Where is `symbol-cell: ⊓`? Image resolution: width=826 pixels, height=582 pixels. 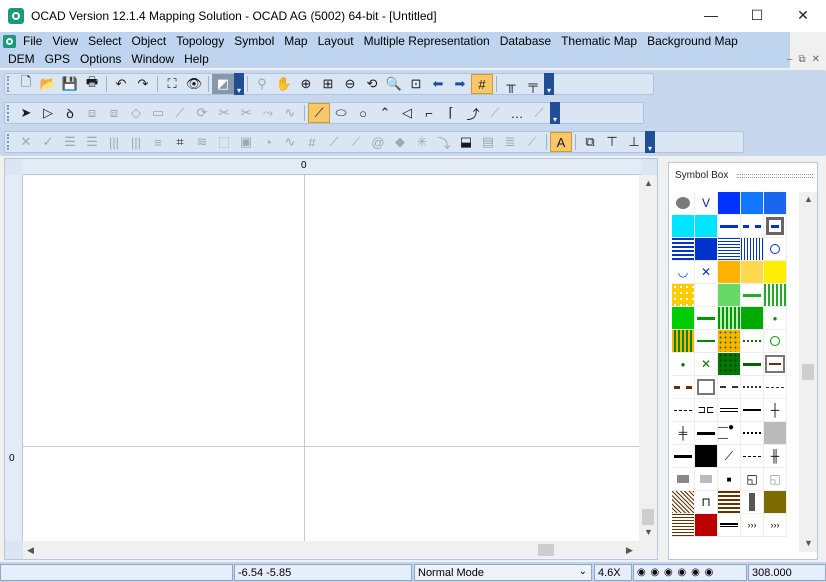 symbol-cell: ⊓ is located at coordinates (706, 502).